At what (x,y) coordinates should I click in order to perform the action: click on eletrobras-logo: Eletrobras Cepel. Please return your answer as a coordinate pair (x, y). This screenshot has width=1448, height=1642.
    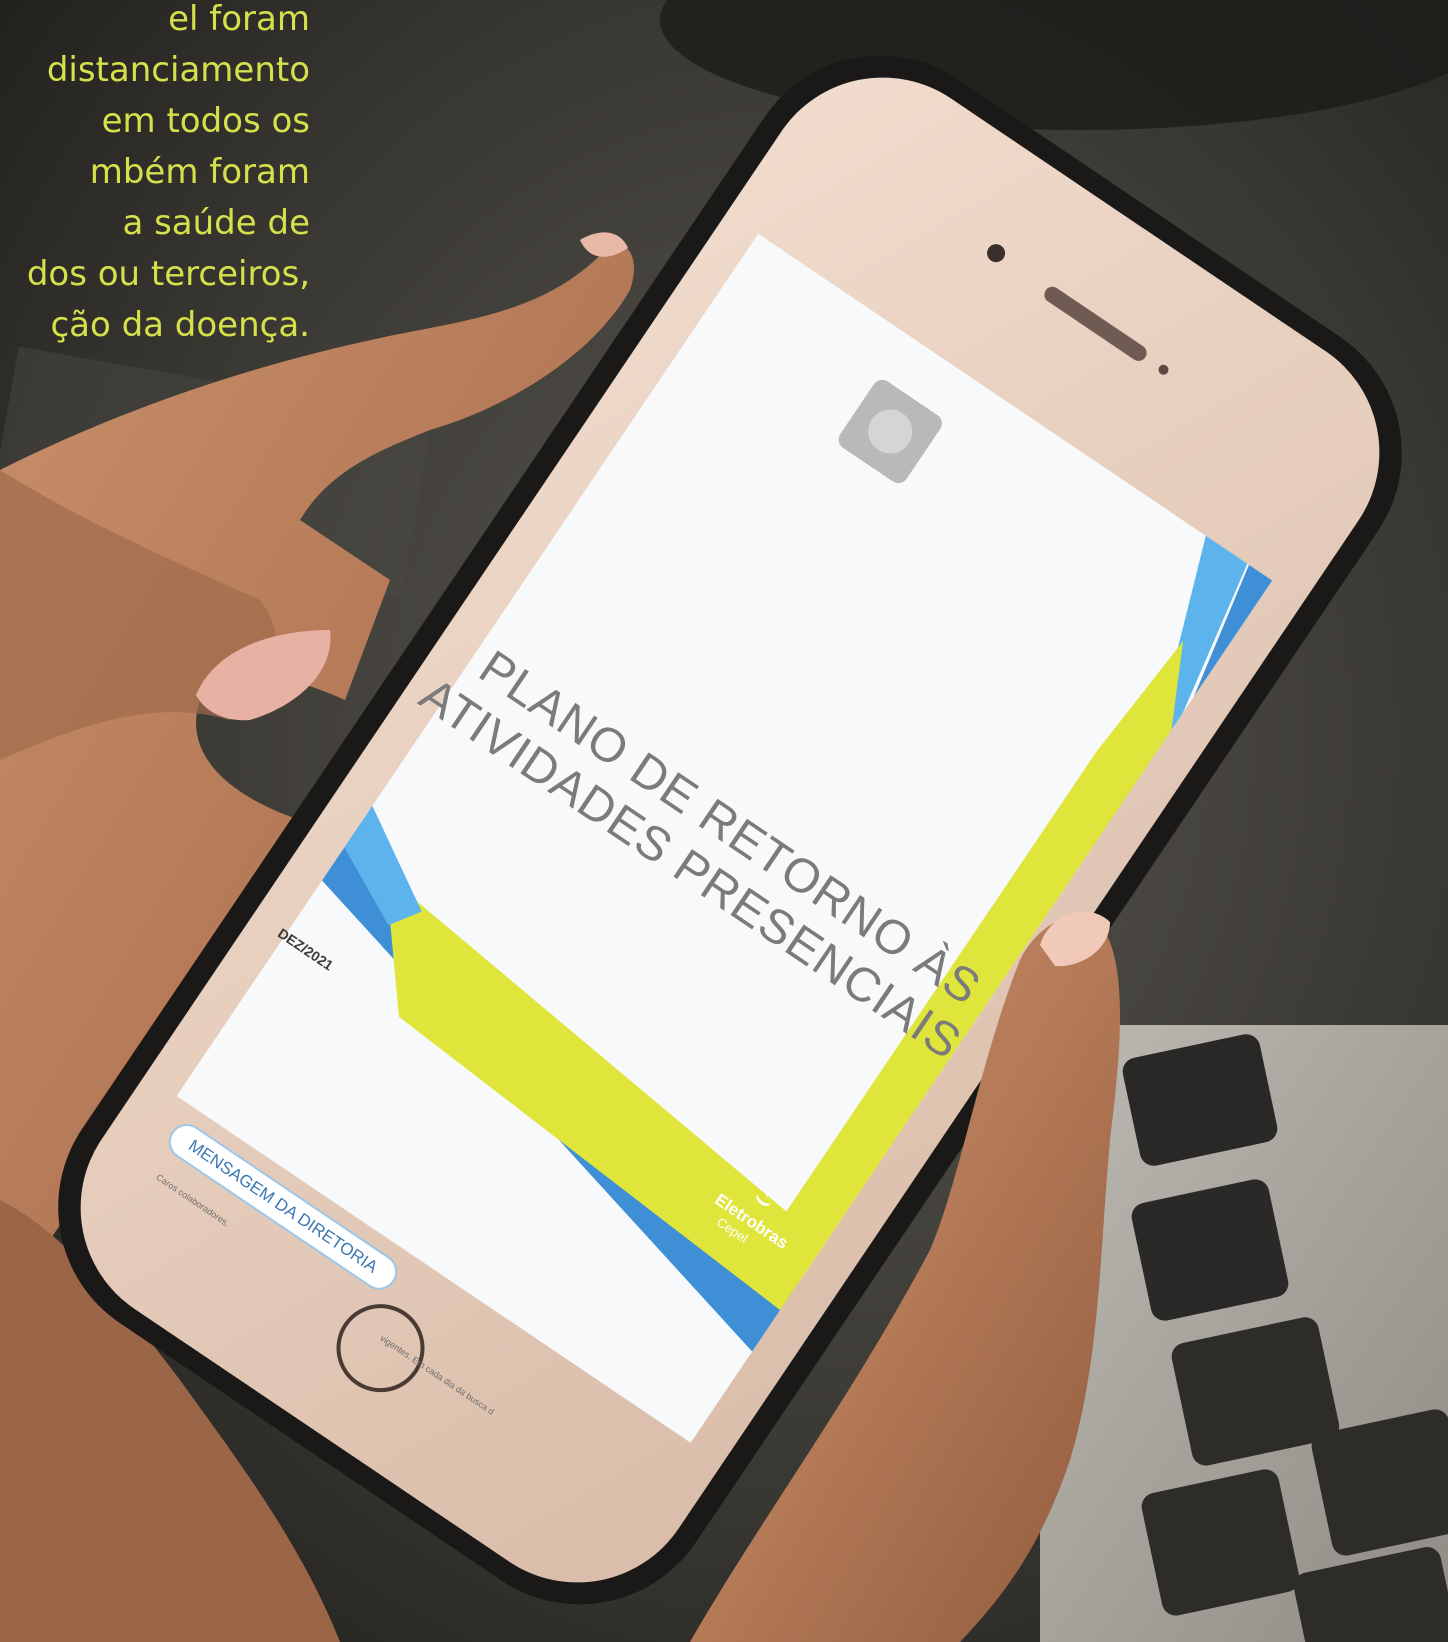
    Looking at the image, I should click on (747, 1227).